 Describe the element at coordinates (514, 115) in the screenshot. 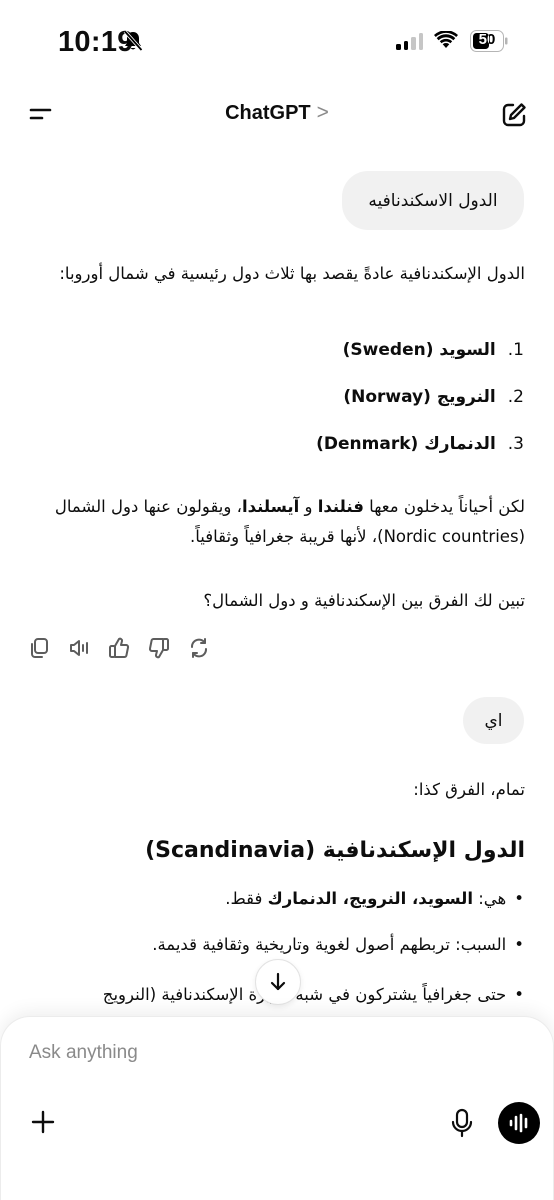

I see `compose-icon` at that location.